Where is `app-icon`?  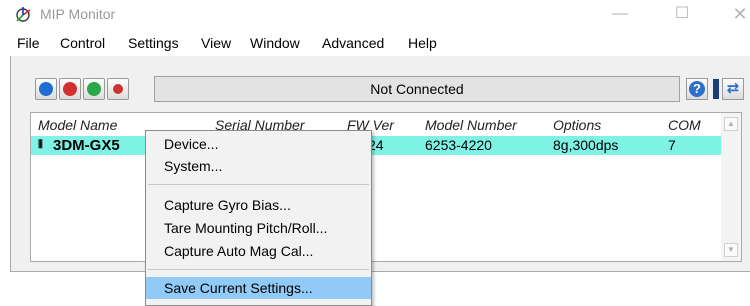
app-icon is located at coordinates (23, 14).